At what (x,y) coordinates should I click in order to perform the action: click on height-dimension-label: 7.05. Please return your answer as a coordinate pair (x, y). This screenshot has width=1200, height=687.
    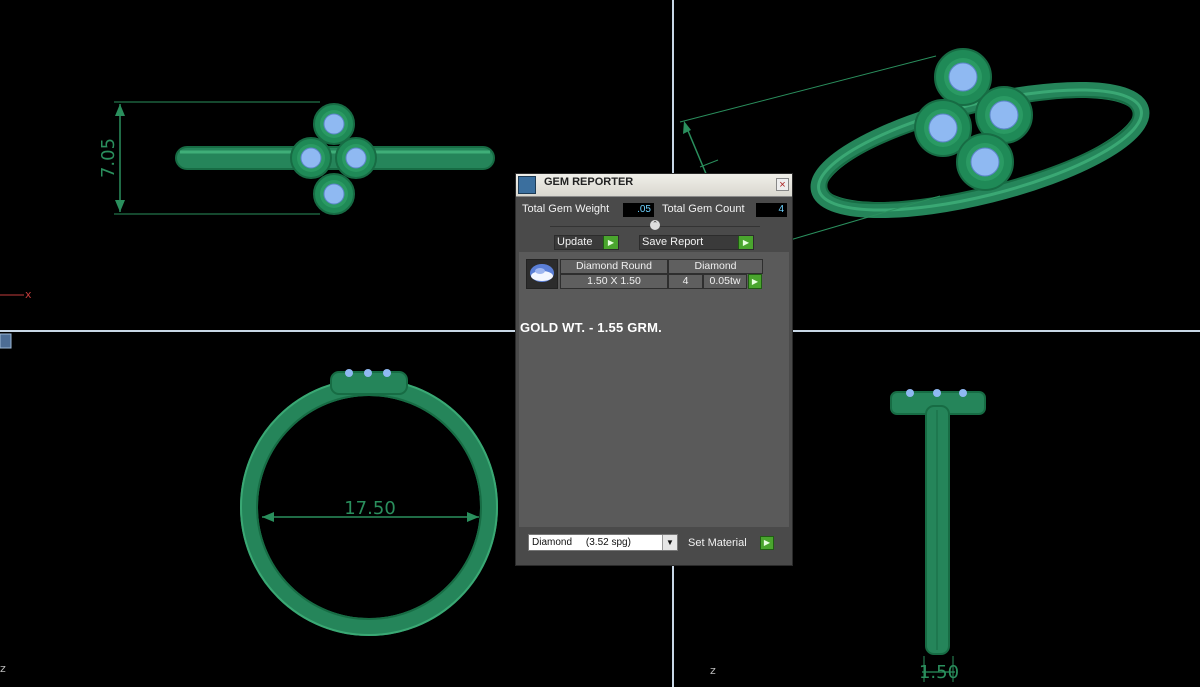
    Looking at the image, I should click on (108, 158).